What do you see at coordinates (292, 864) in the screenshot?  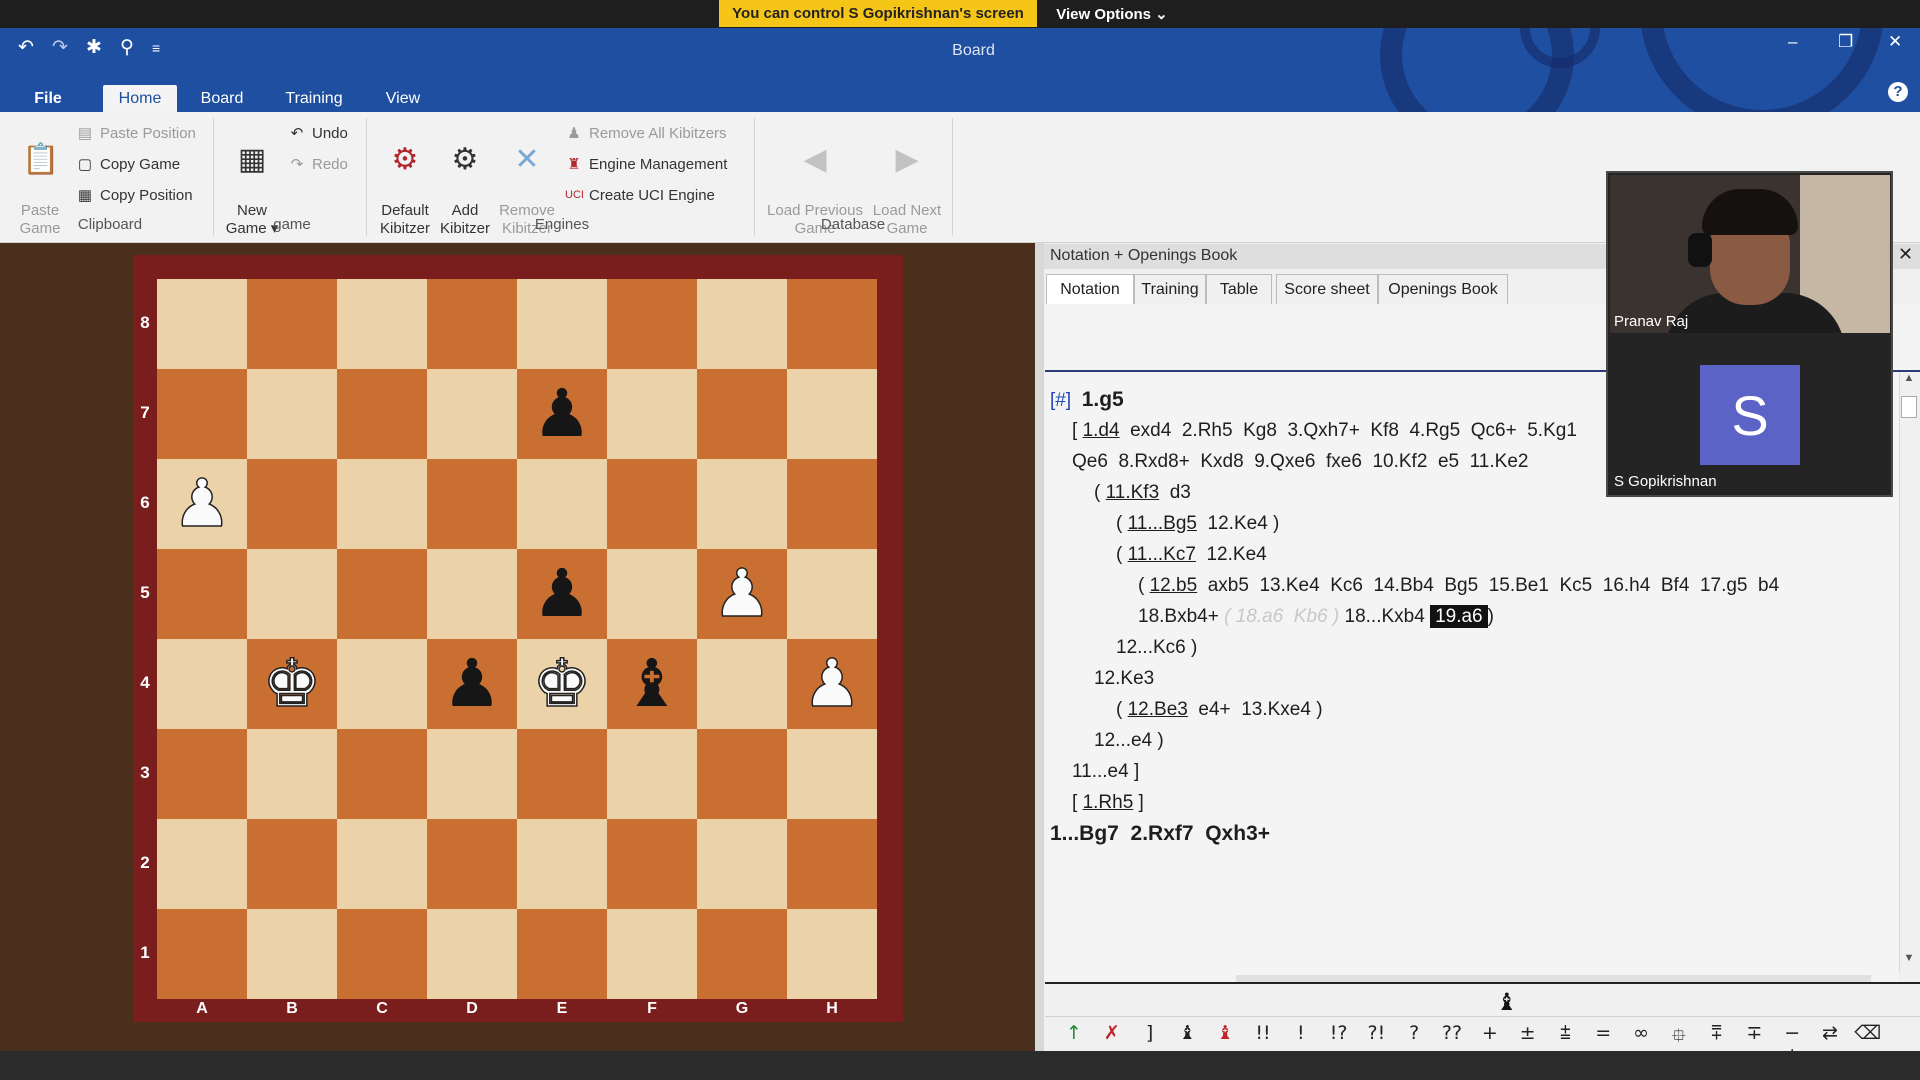 I see `square-b2` at bounding box center [292, 864].